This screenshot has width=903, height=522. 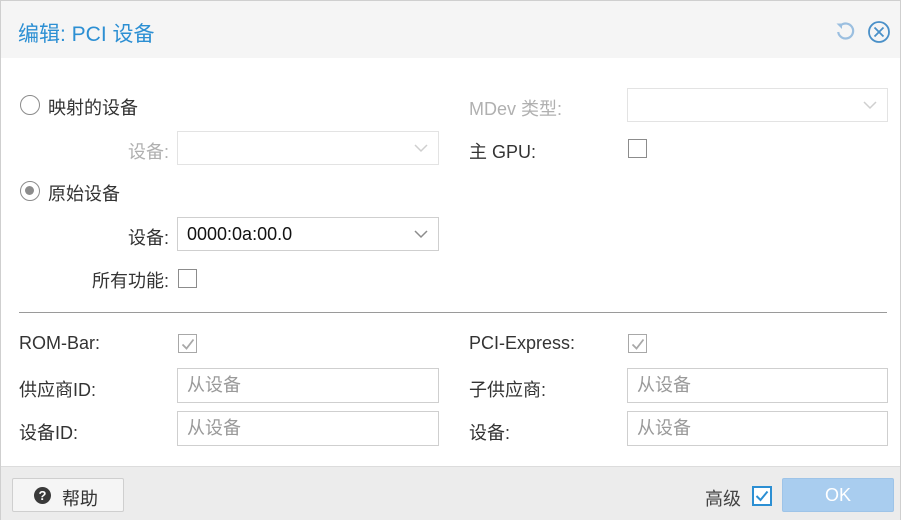 I want to click on sub-vendor-input, so click(x=757, y=385).